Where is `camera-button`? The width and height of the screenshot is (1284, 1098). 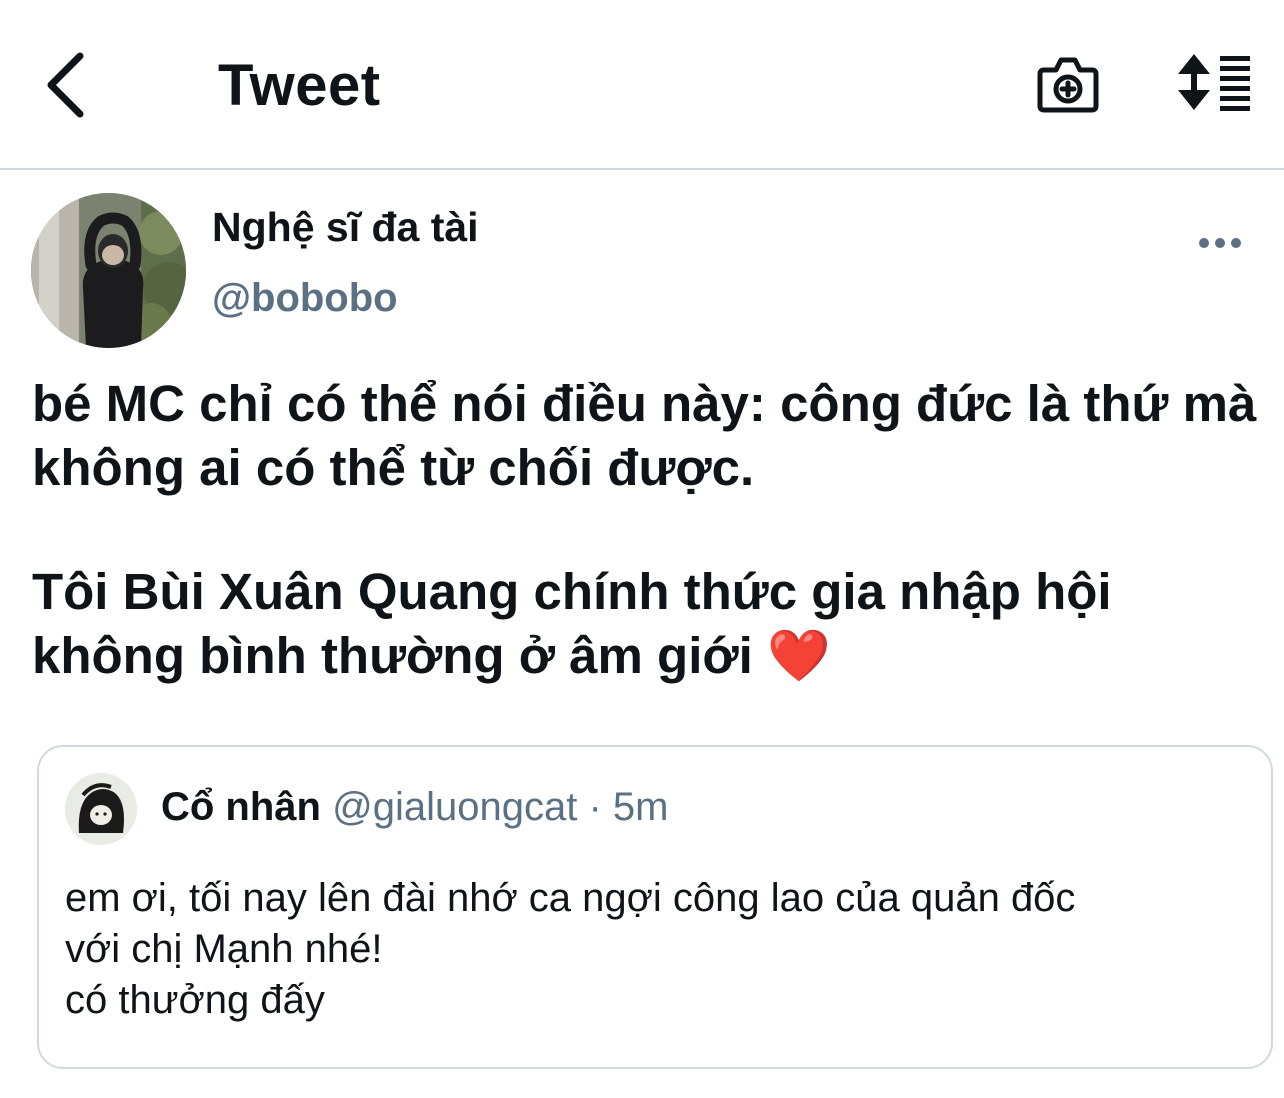
camera-button is located at coordinates (1068, 84).